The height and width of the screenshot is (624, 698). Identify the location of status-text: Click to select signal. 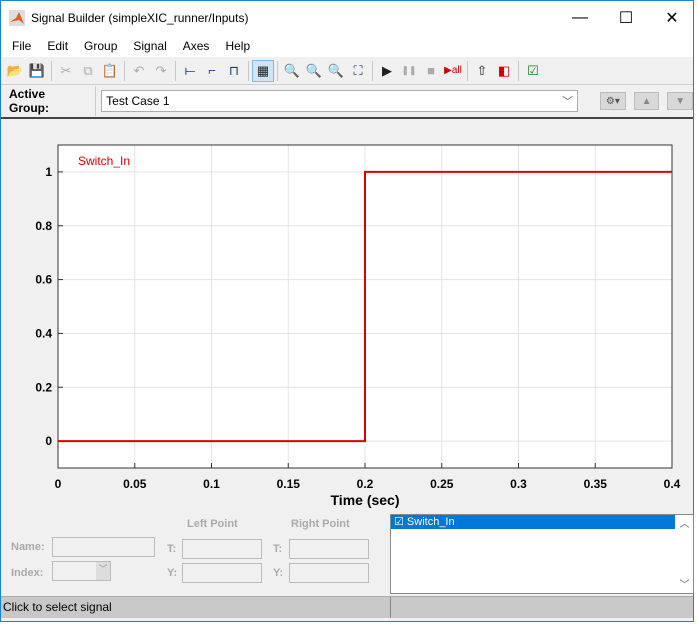
(196, 607).